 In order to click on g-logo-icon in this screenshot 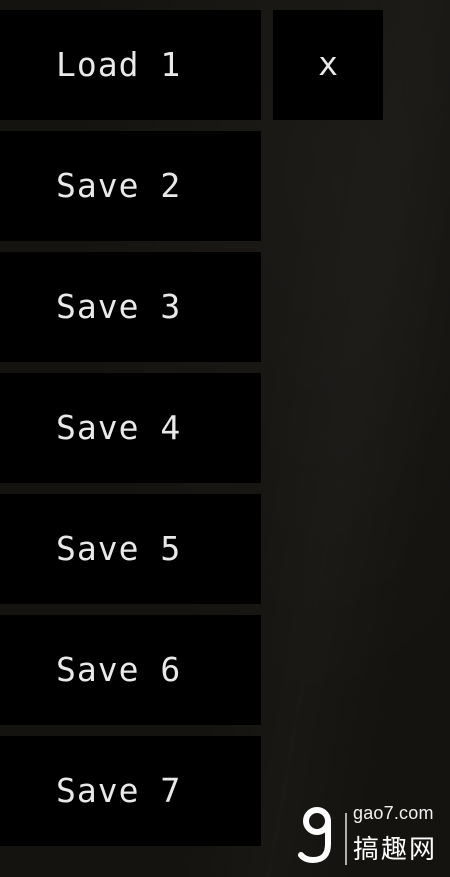, I will do `click(314, 835)`.